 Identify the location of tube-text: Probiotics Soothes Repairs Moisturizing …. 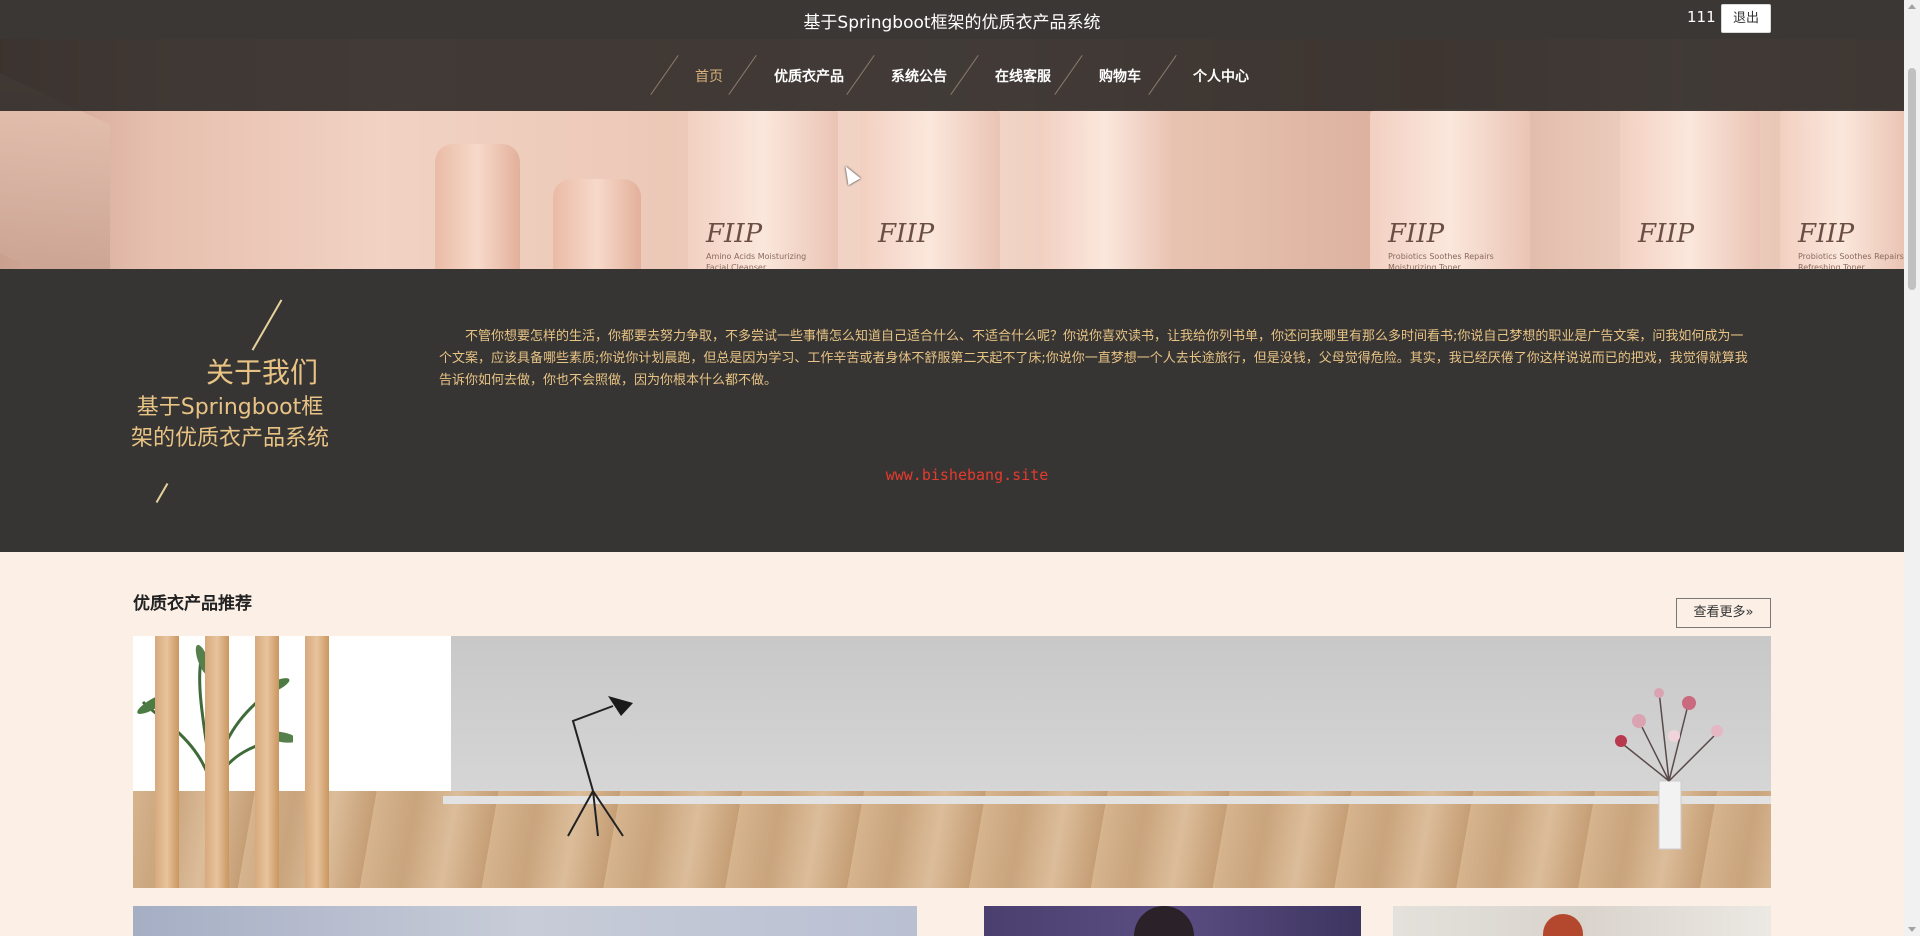
(1441, 260).